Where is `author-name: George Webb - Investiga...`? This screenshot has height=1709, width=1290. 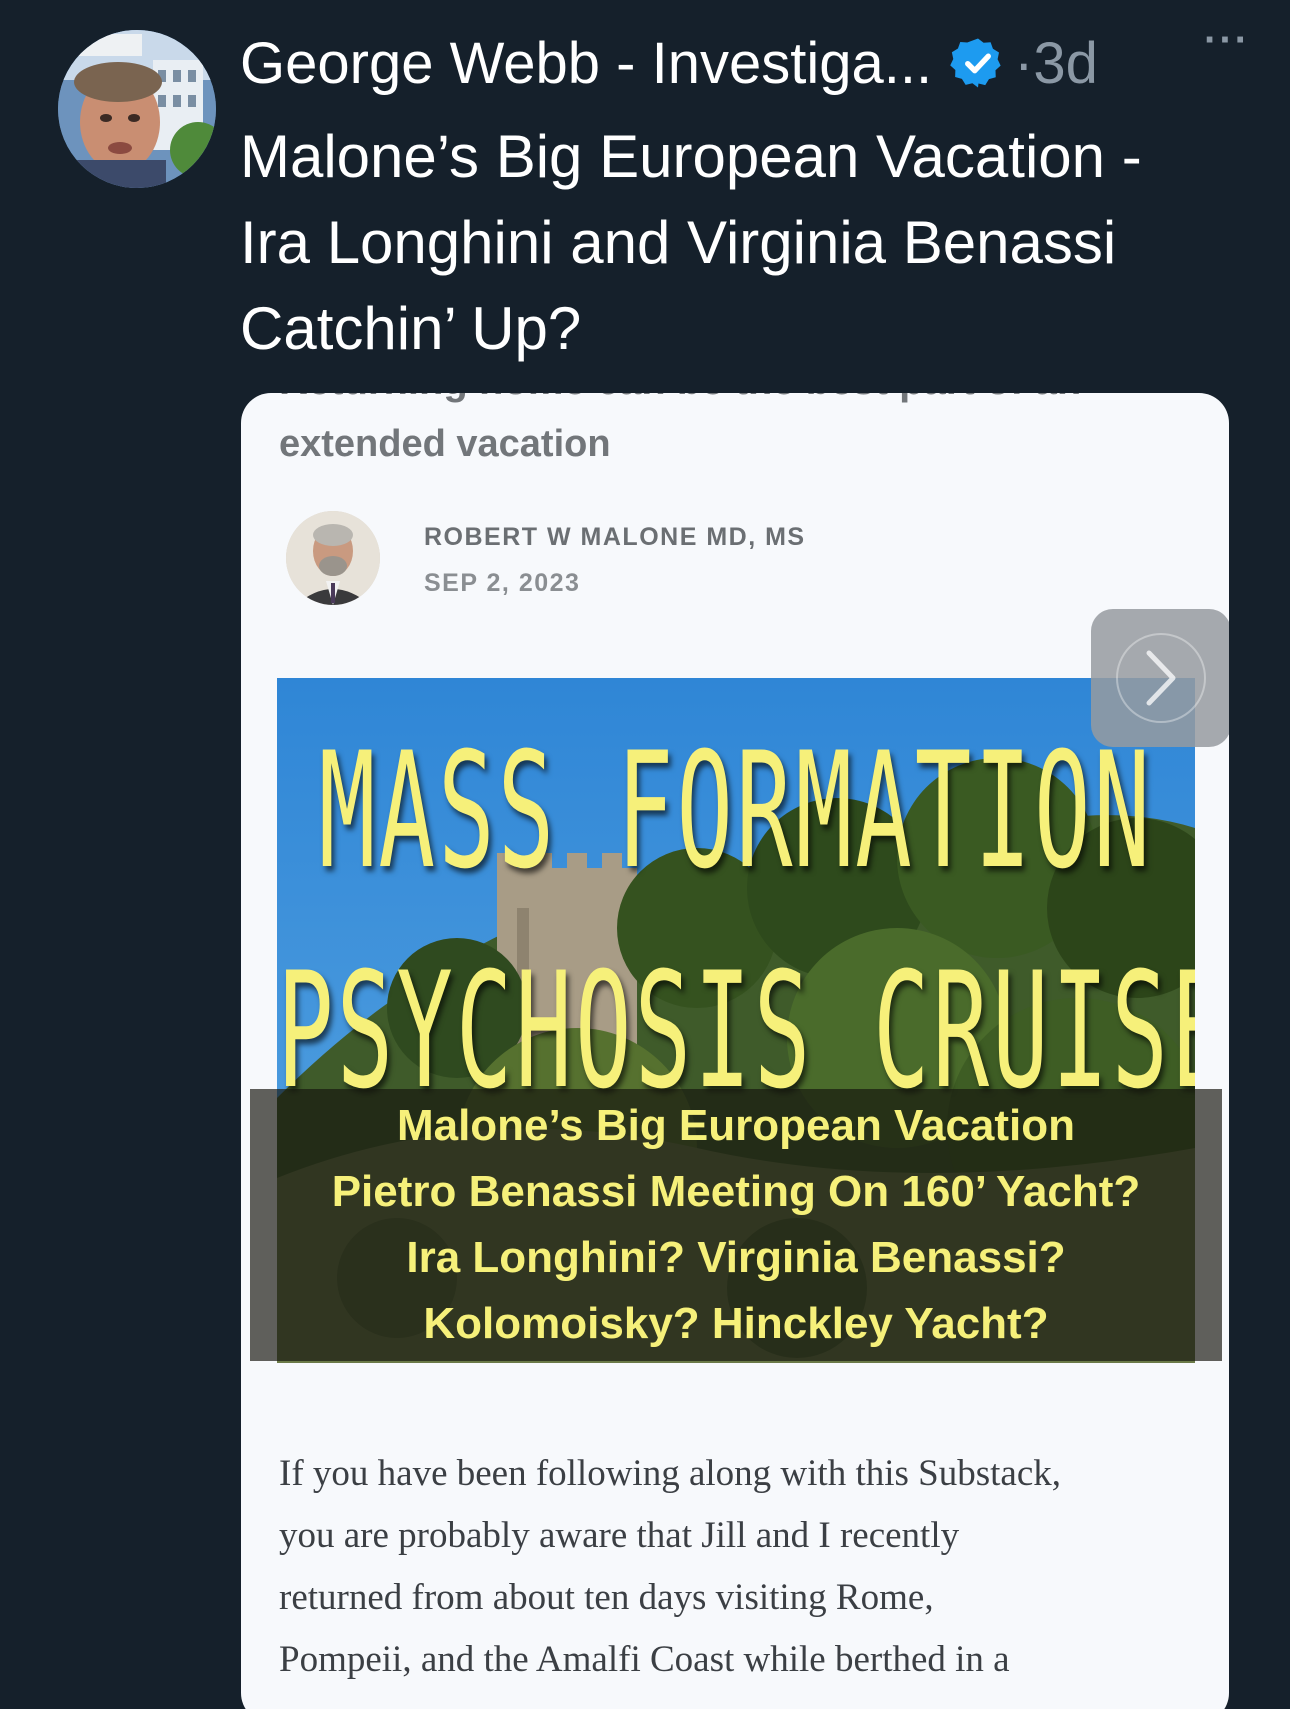 author-name: George Webb - Investiga... is located at coordinates (586, 63).